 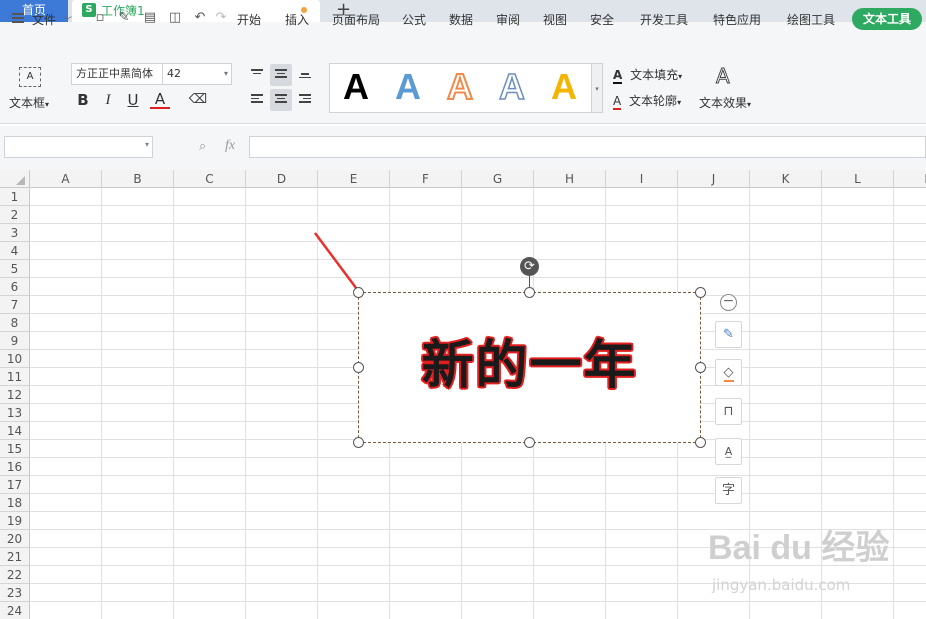 What do you see at coordinates (138, 179) in the screenshot?
I see `column-header: B` at bounding box center [138, 179].